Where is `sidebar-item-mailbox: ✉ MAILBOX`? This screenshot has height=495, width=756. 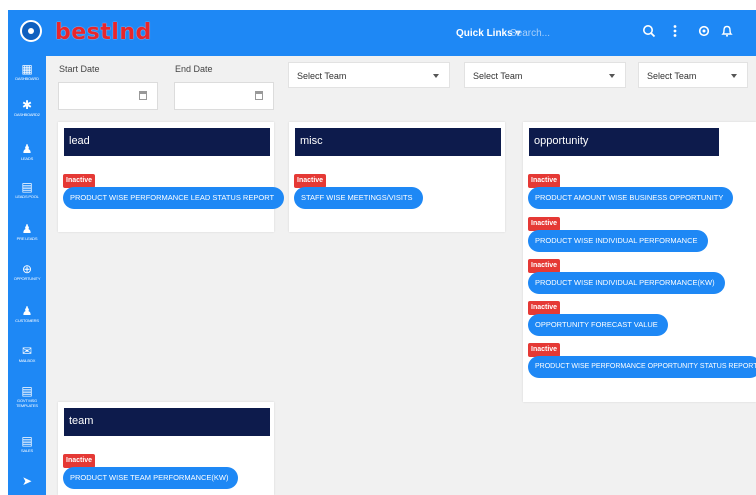
sidebar-item-mailbox: ✉ MAILBOX is located at coordinates (27, 353).